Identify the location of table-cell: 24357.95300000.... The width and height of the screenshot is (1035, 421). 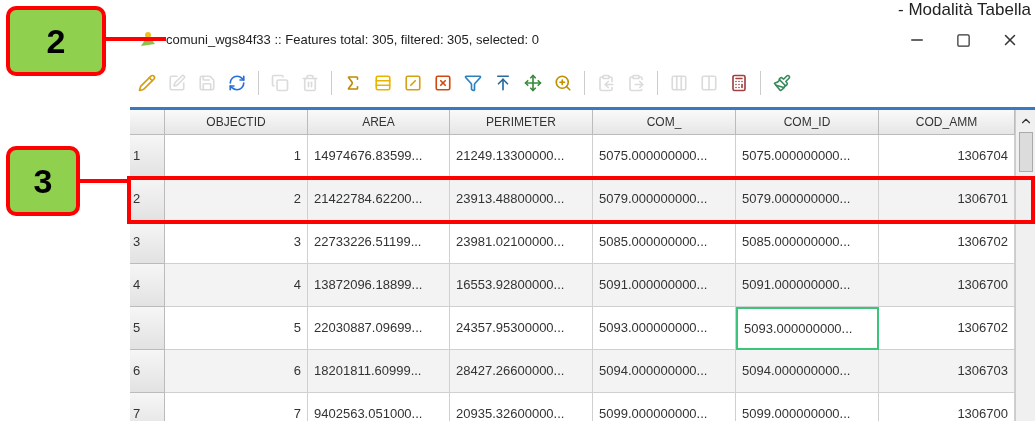
(521, 328).